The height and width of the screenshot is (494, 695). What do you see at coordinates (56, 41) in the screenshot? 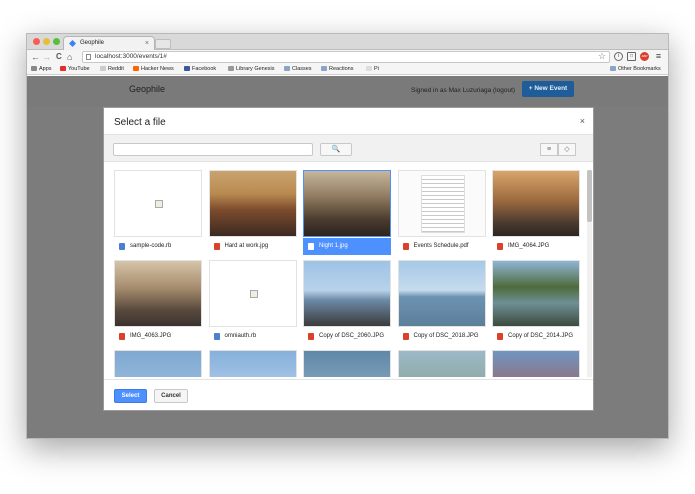
I see `maximize-window-button` at bounding box center [56, 41].